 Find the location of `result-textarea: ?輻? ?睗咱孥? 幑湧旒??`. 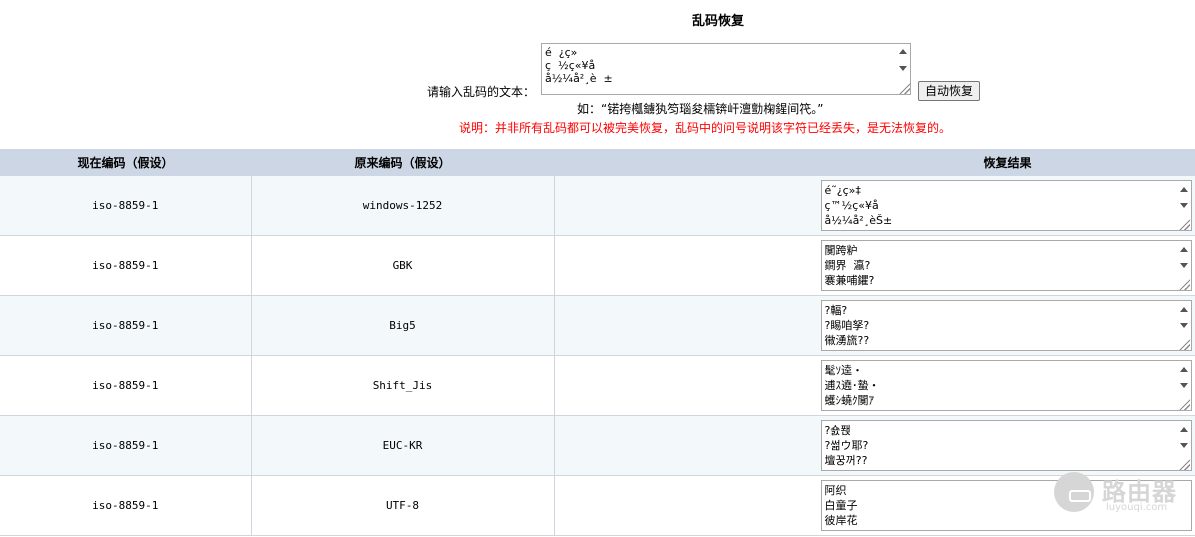

result-textarea: ?輻? ?睗咱孥? 幑湧旒?? is located at coordinates (1006, 325).